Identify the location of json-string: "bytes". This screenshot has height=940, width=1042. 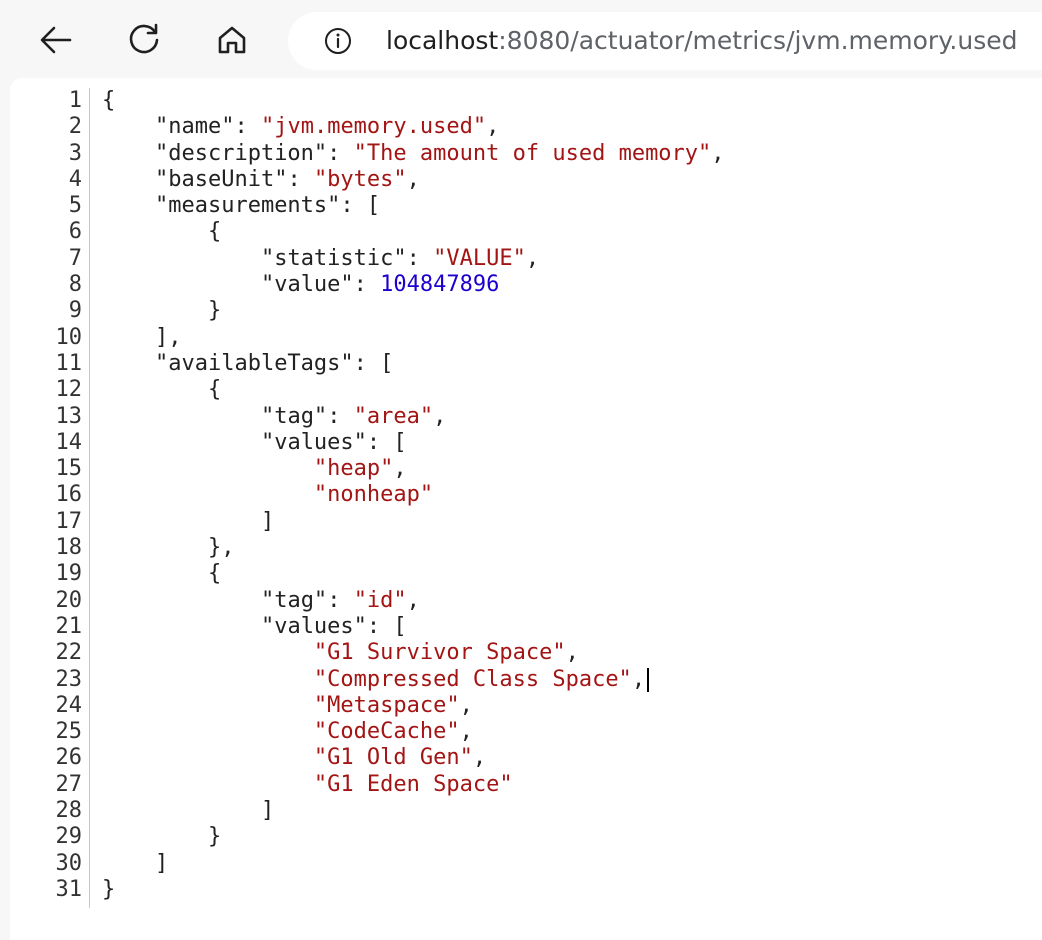
(360, 179).